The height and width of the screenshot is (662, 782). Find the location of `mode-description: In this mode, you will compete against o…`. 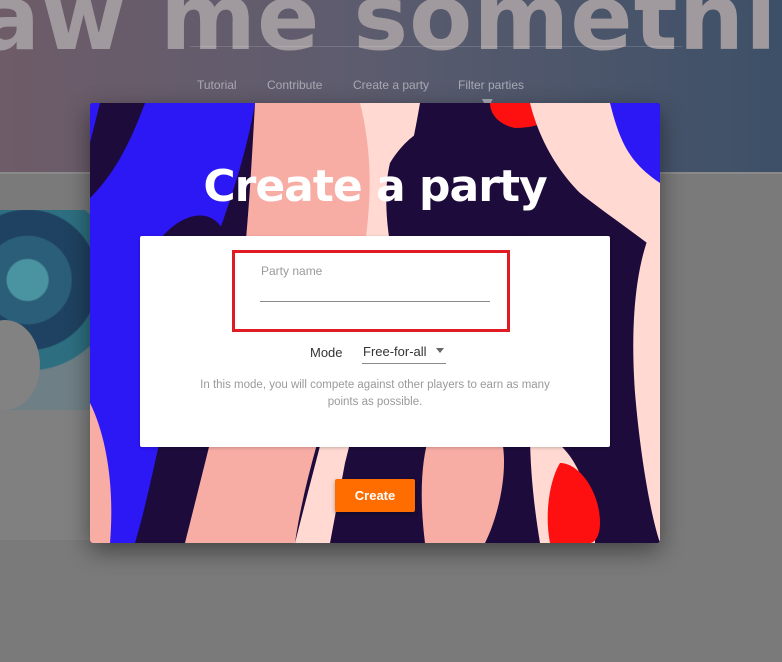

mode-description: In this mode, you will compete against o… is located at coordinates (375, 393).